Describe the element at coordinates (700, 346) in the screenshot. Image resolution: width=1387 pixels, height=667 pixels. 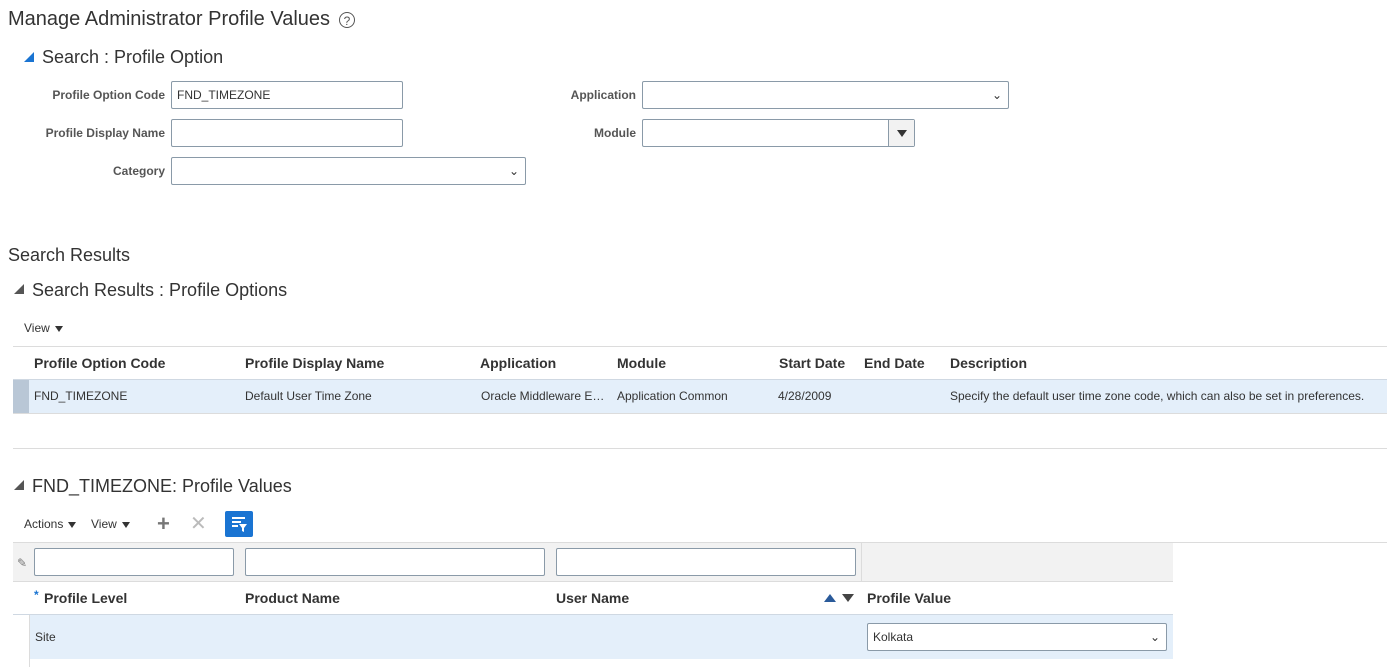
I see `table-top-border` at that location.